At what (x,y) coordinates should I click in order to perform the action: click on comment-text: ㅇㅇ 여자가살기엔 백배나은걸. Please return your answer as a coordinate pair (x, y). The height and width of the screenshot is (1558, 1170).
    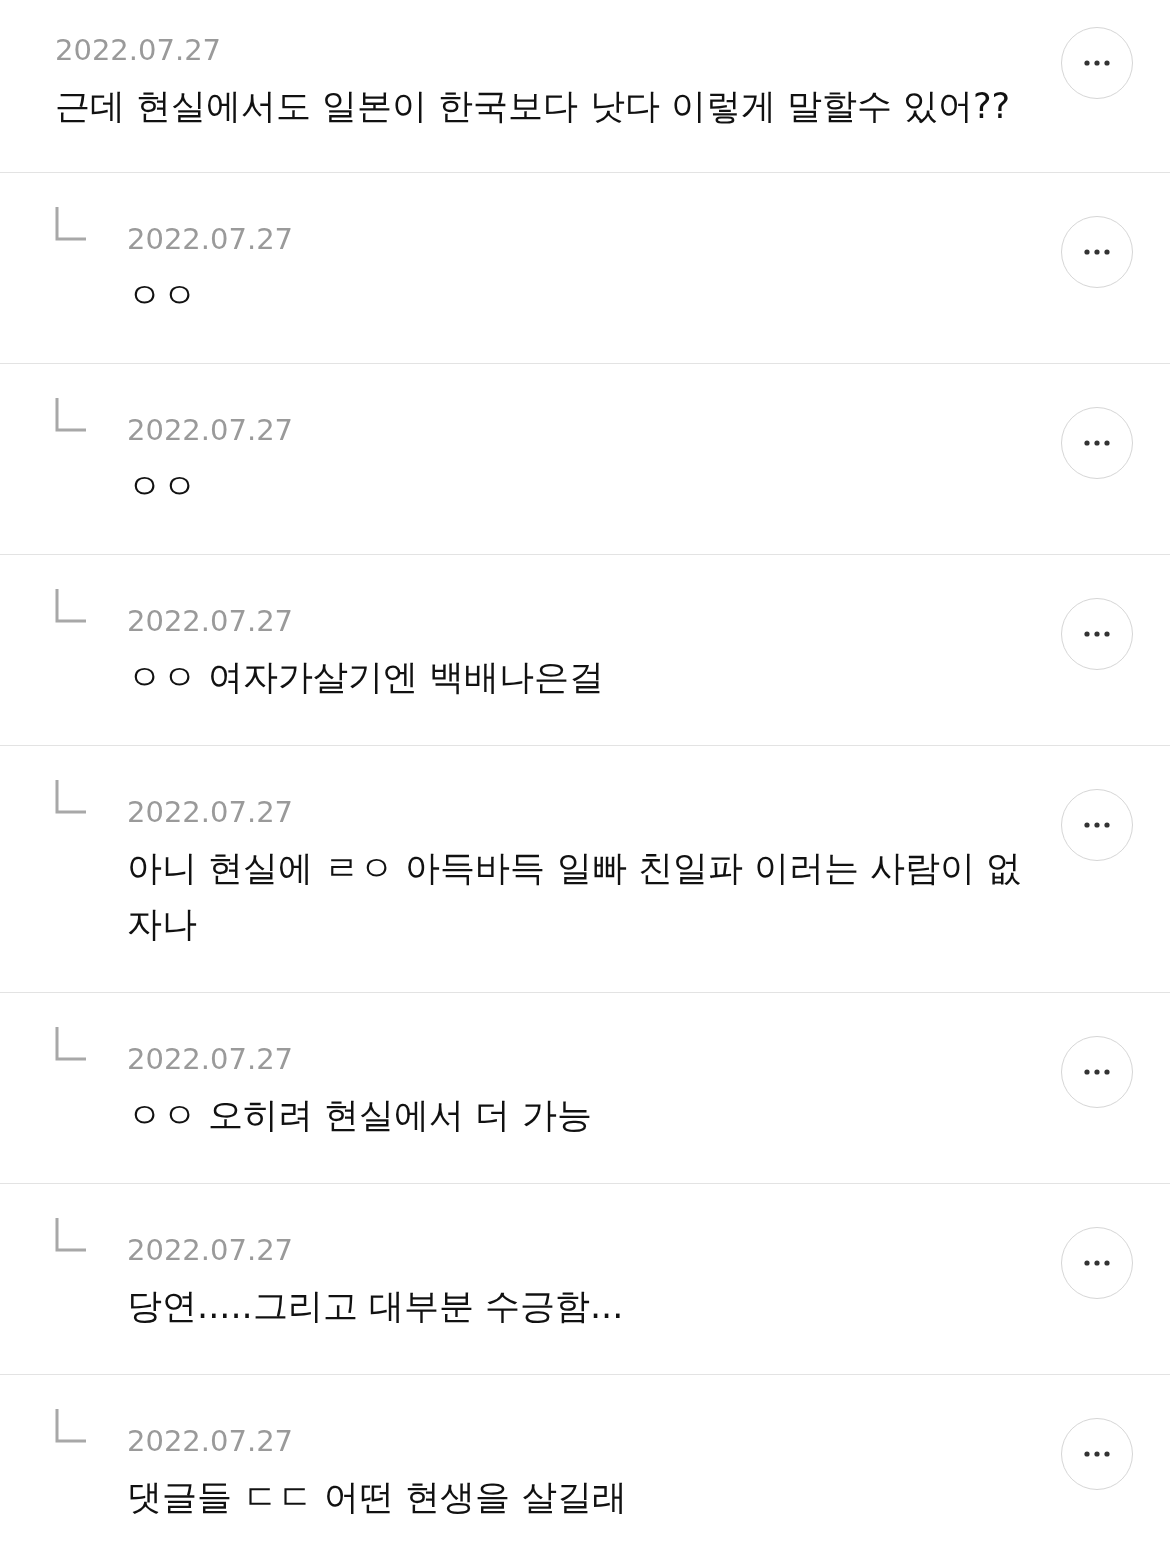
    Looking at the image, I should click on (366, 677).